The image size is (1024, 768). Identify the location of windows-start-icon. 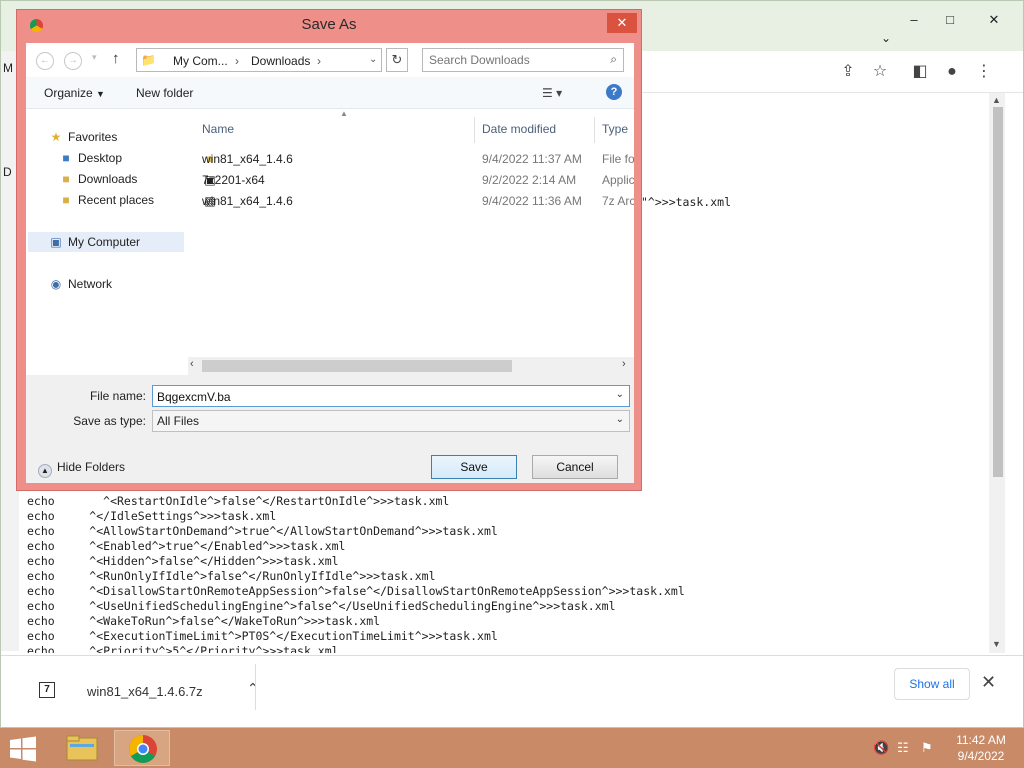
(23, 749).